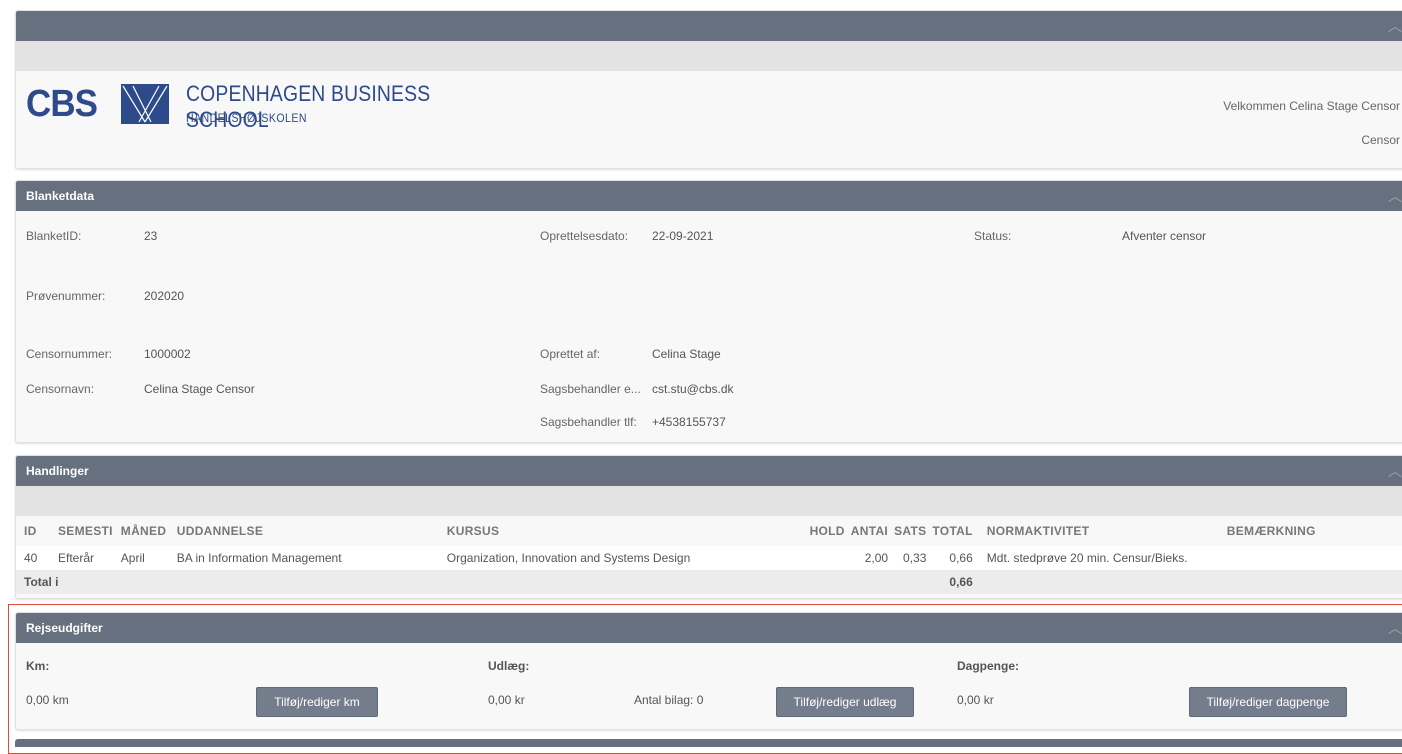 The height and width of the screenshot is (754, 1402). I want to click on handlinger-title: Handlinger, so click(57, 471).